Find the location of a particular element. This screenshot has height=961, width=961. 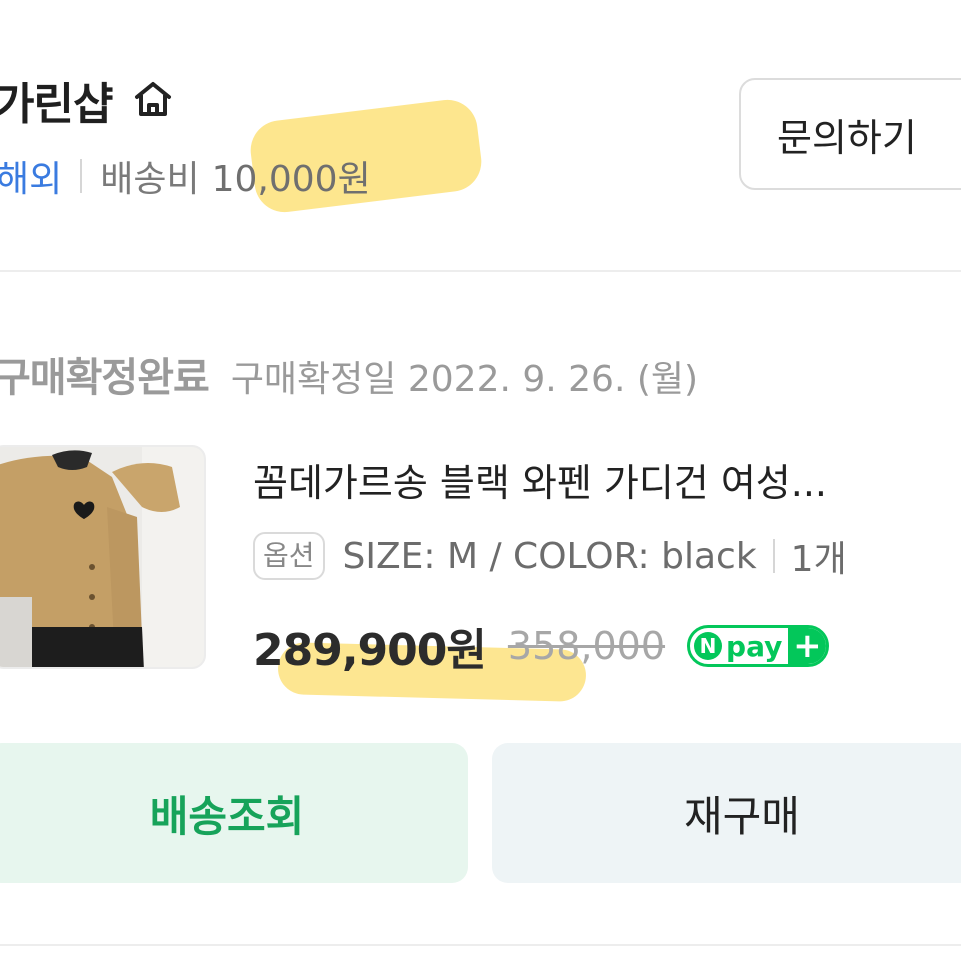

quantity: 1개 is located at coordinates (818, 559).